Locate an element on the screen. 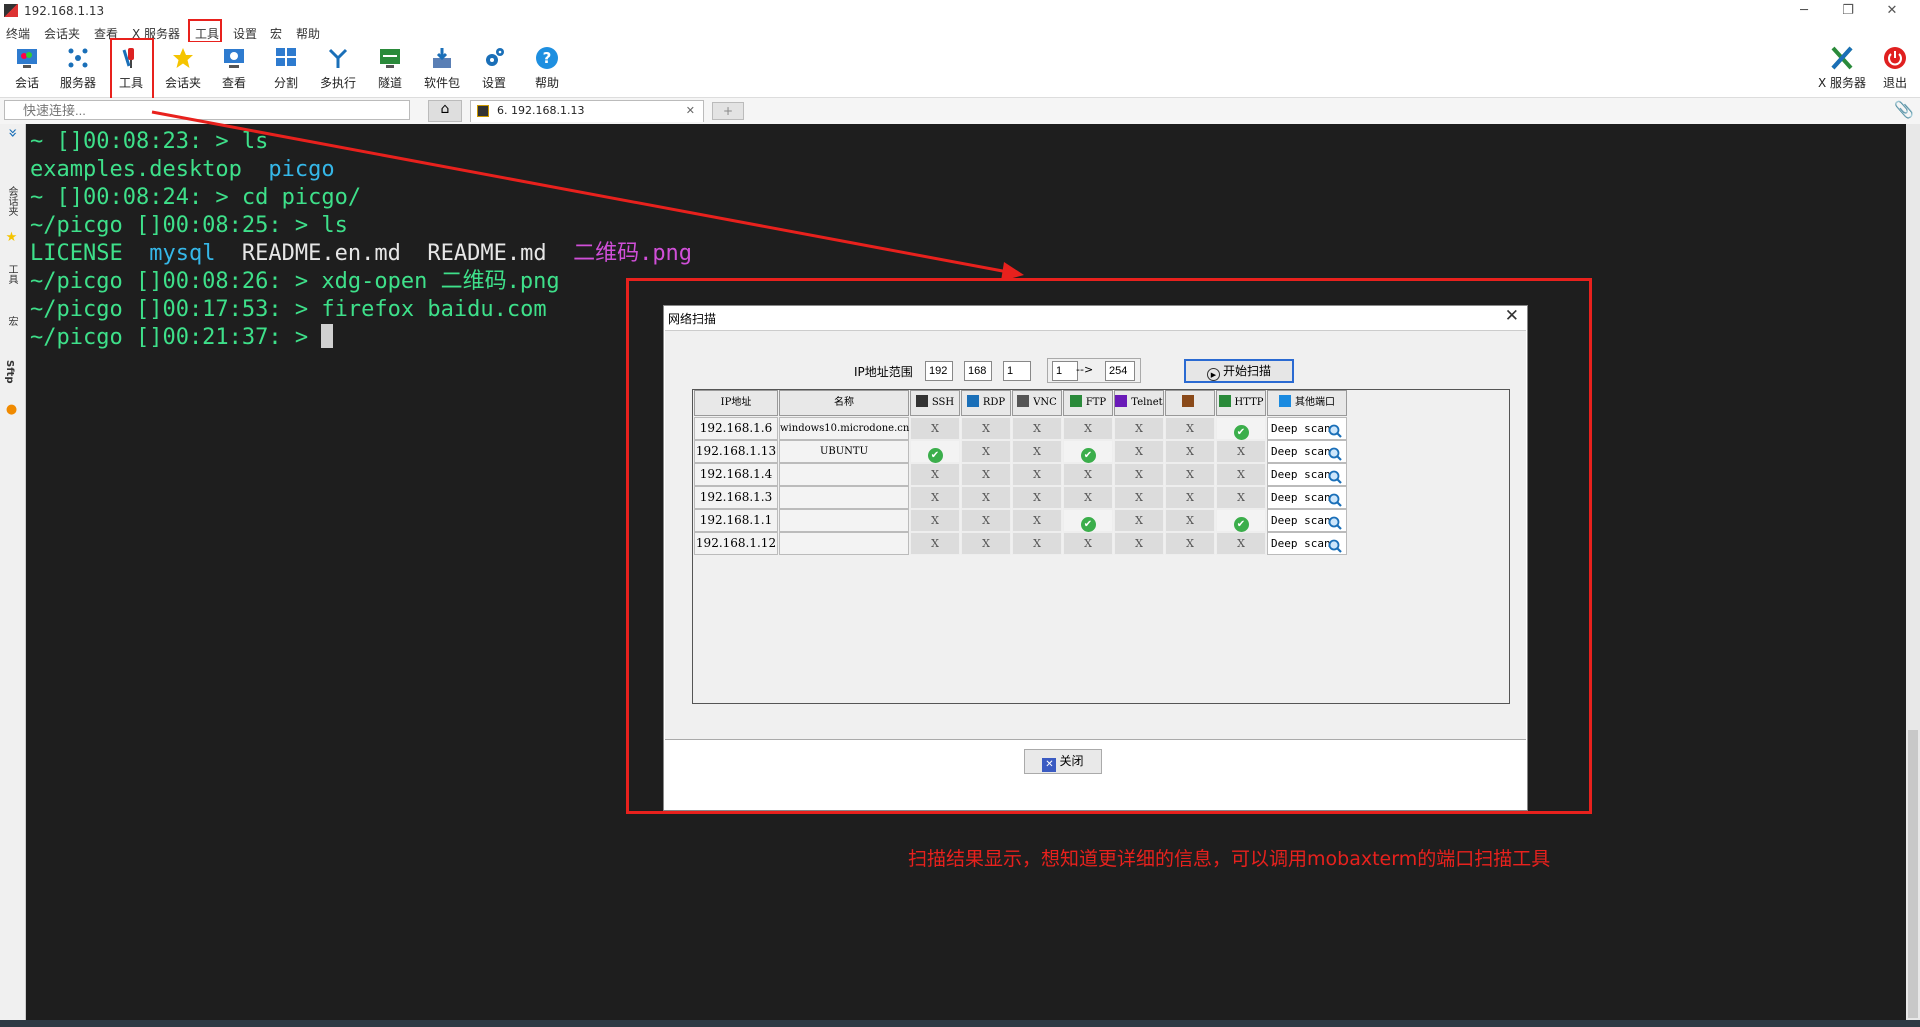 The image size is (1920, 1027). column-header: IP地址 is located at coordinates (736, 403).